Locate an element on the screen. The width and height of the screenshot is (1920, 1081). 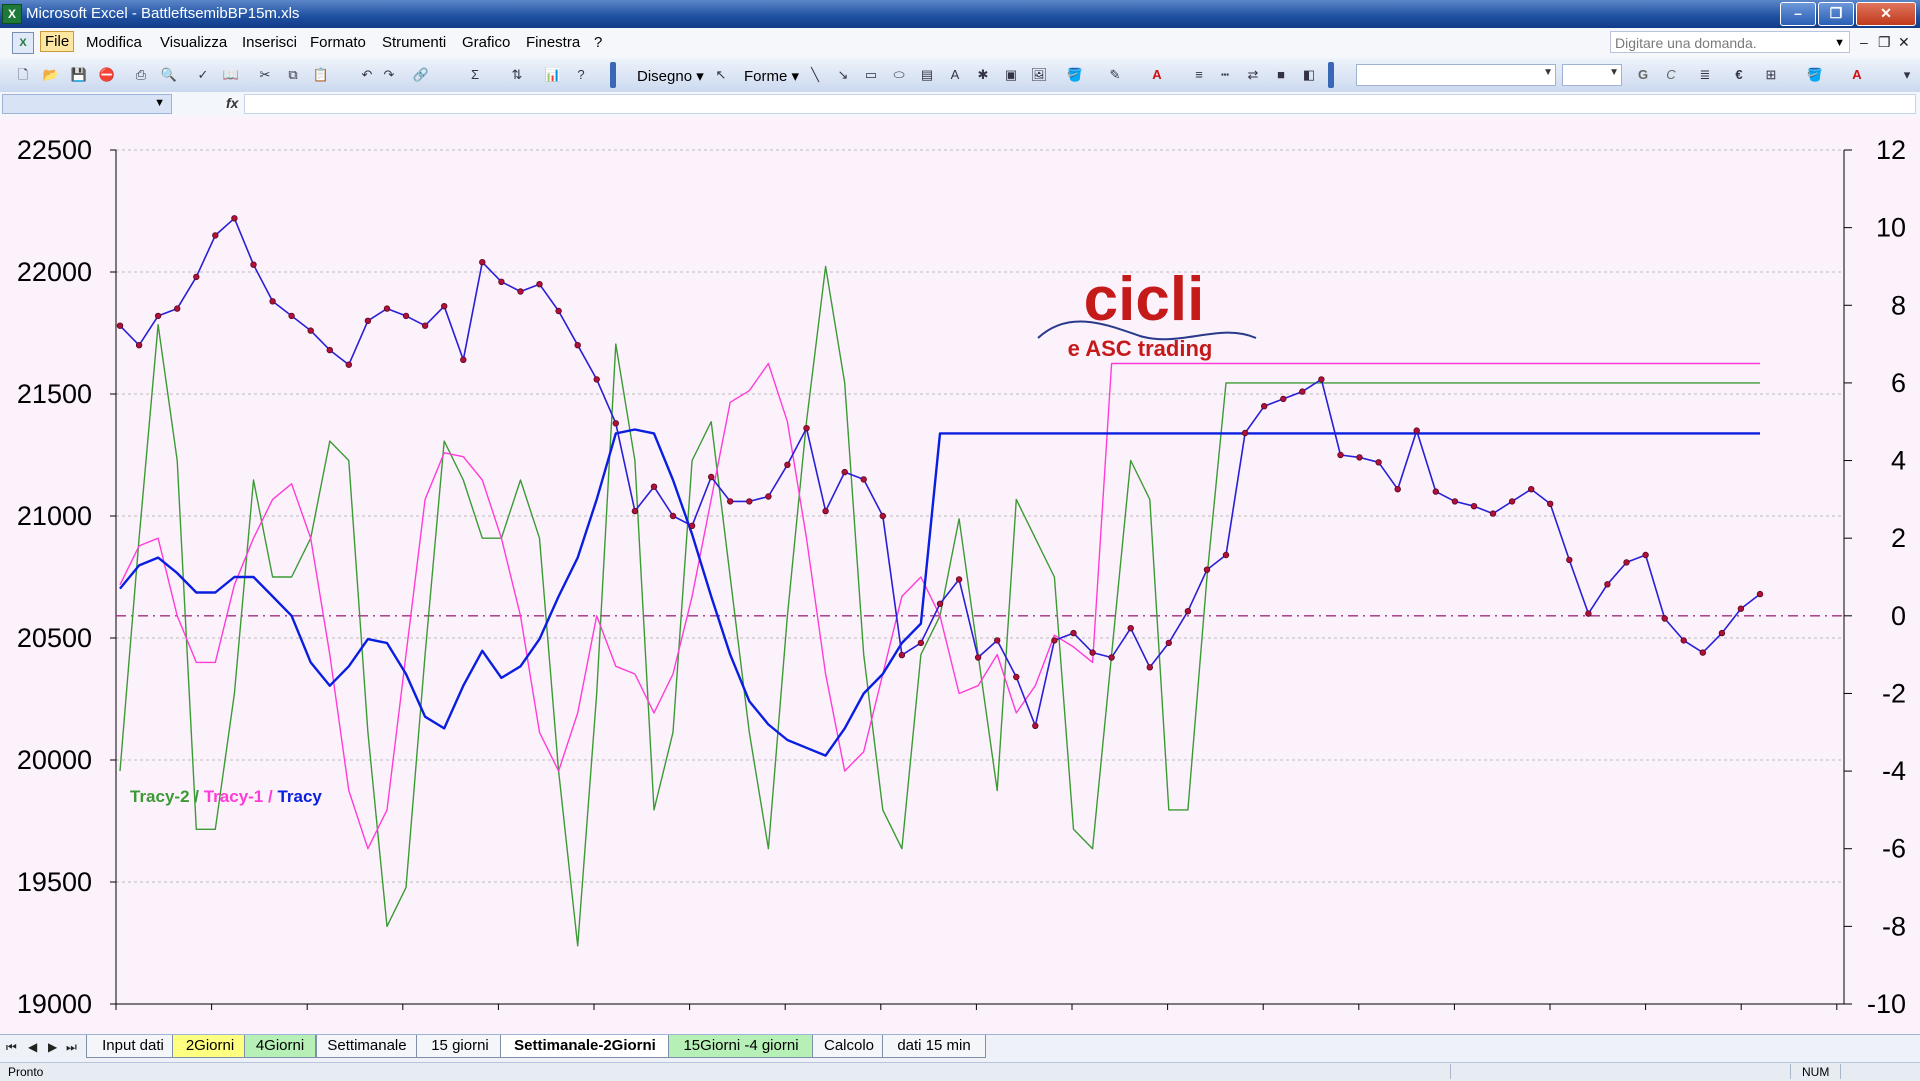
insert-picture-icon: 🖼 is located at coordinates (1039, 75).